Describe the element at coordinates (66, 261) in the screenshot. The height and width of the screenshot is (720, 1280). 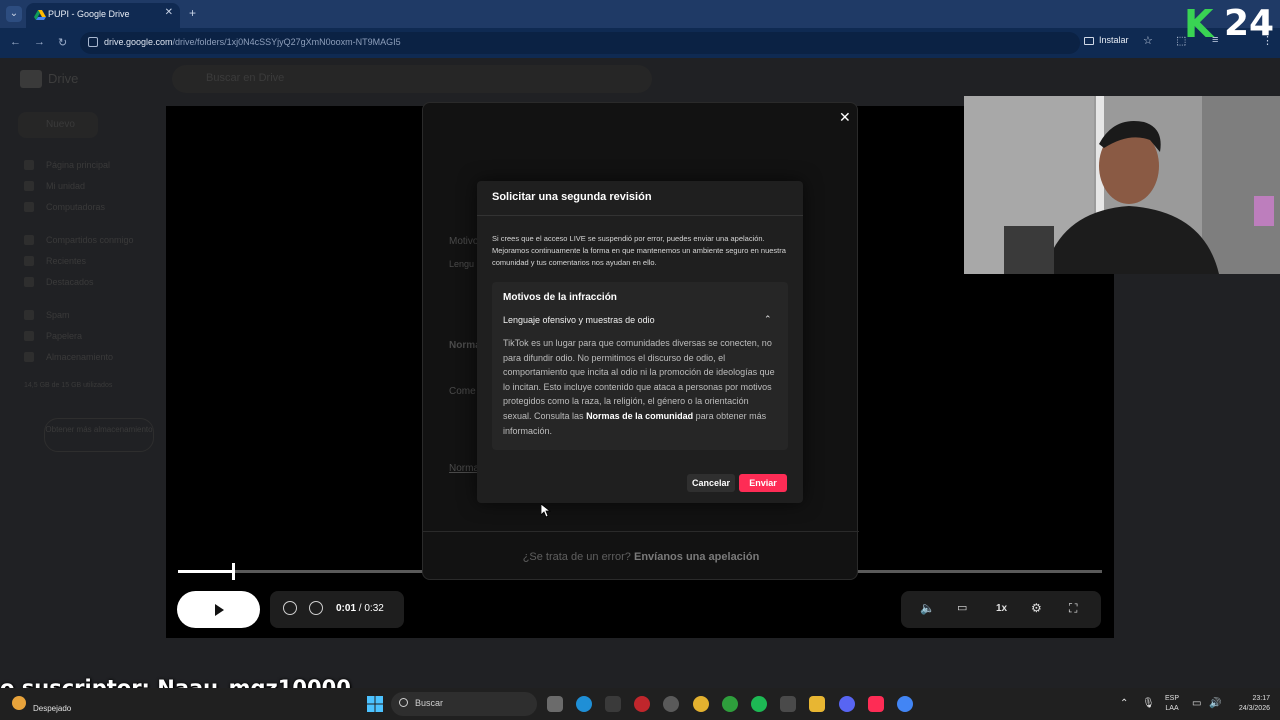
I see `sidebar-item-recent: Recientes` at that location.